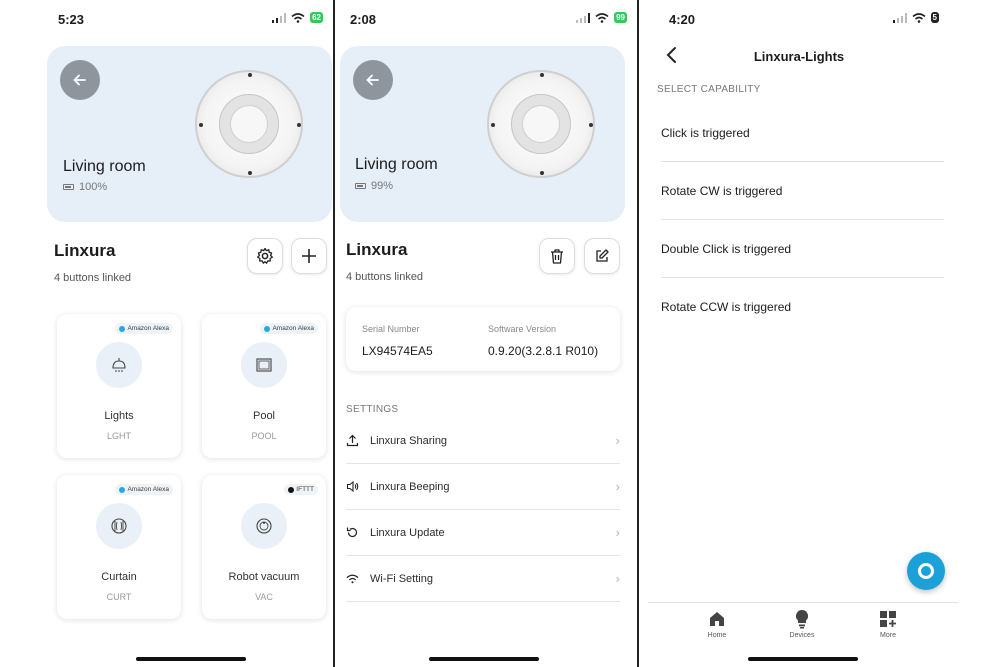  I want to click on robot-vacuum-icon, so click(264, 526).